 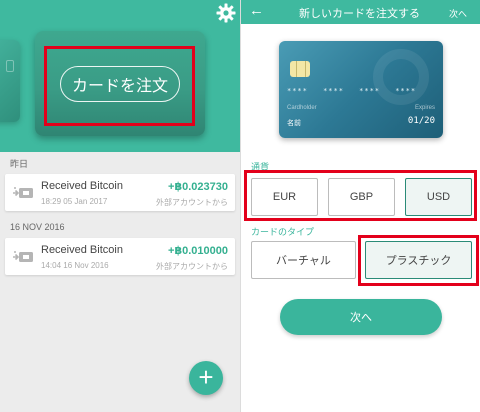 What do you see at coordinates (198, 187) in the screenshot?
I see `transaction-amount: +฿0.023730` at bounding box center [198, 187].